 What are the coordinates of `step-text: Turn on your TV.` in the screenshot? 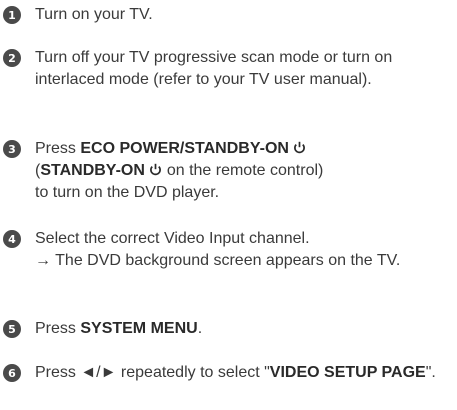 It's located at (94, 14).